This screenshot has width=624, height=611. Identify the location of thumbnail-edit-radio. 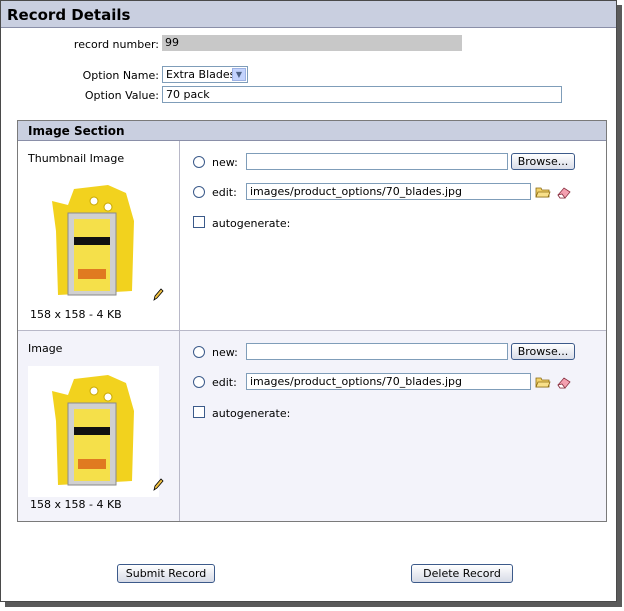
(199, 192).